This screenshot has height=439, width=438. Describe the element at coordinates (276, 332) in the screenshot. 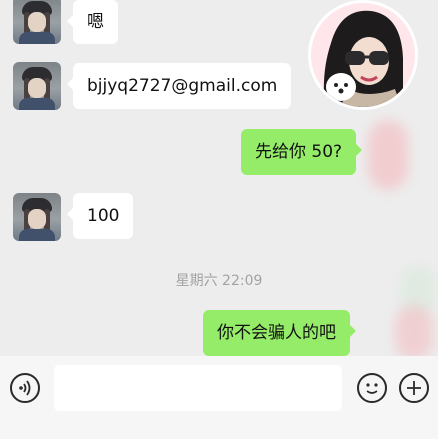

I see `message-text: 你不会骗人的吧` at that location.